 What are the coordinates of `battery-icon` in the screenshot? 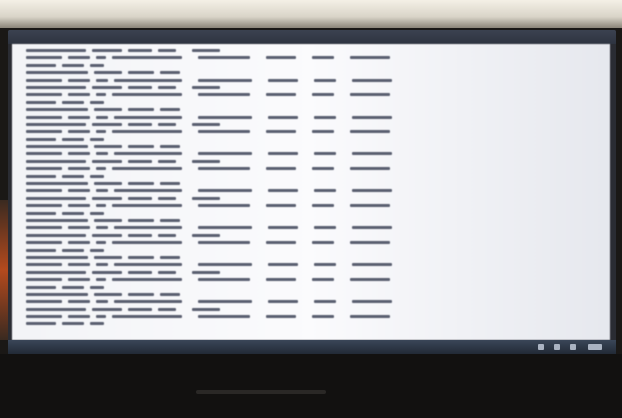 It's located at (573, 347).